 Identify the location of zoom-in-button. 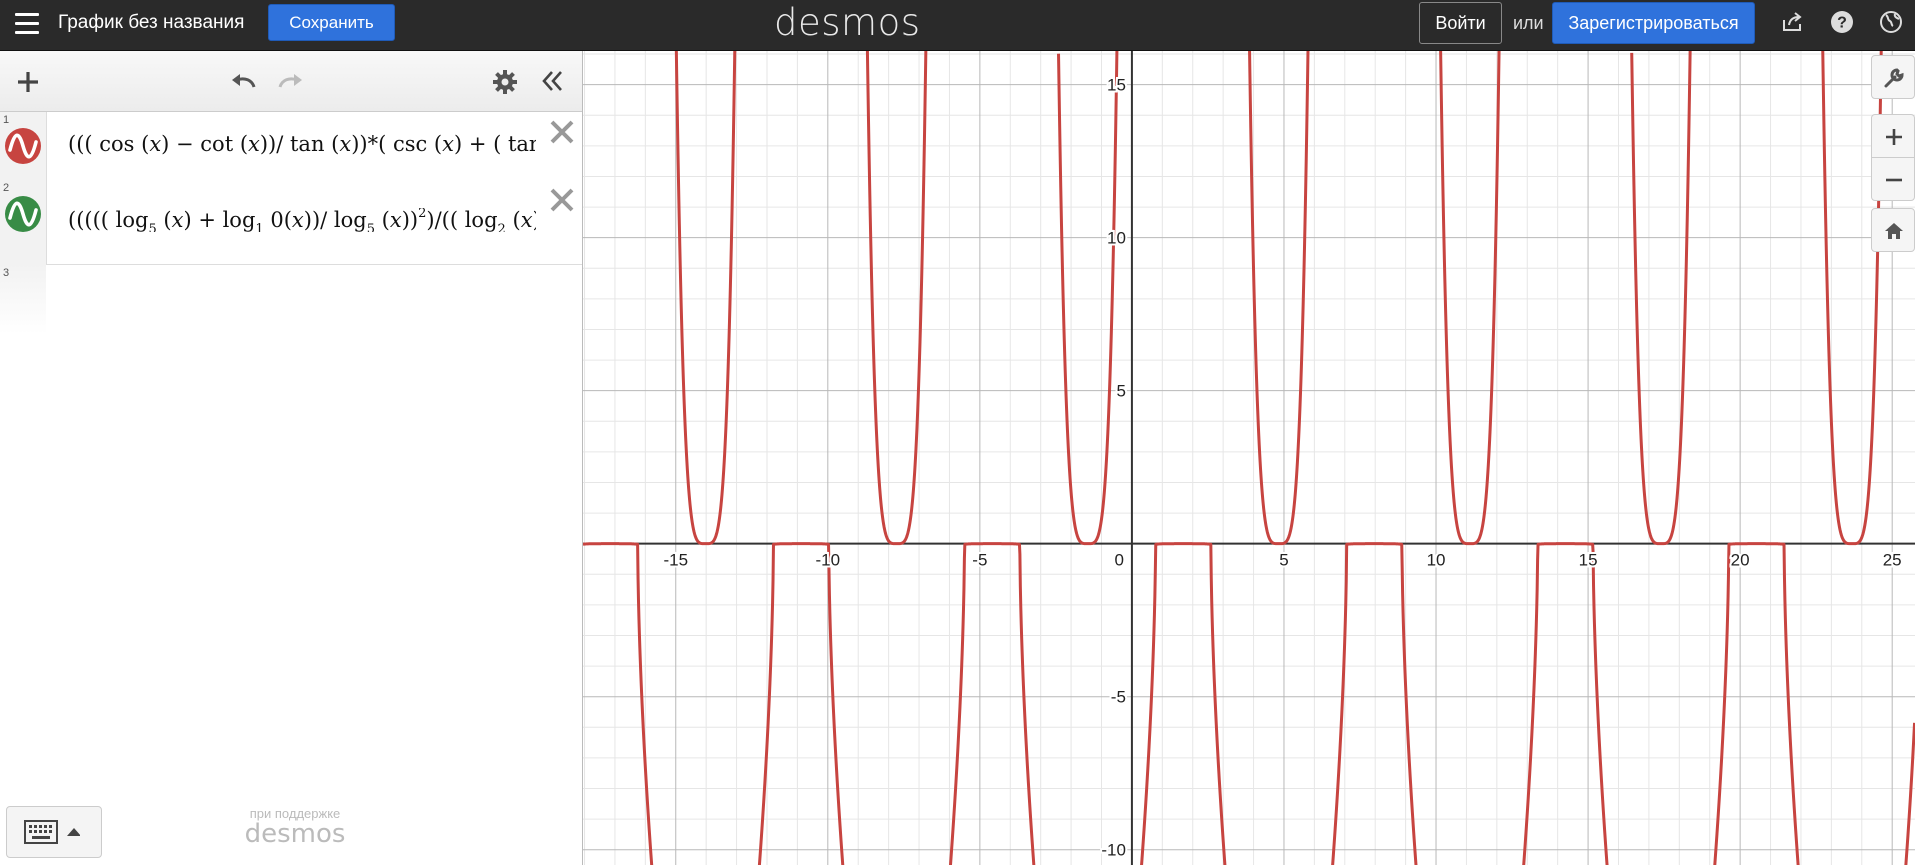
(1893, 136).